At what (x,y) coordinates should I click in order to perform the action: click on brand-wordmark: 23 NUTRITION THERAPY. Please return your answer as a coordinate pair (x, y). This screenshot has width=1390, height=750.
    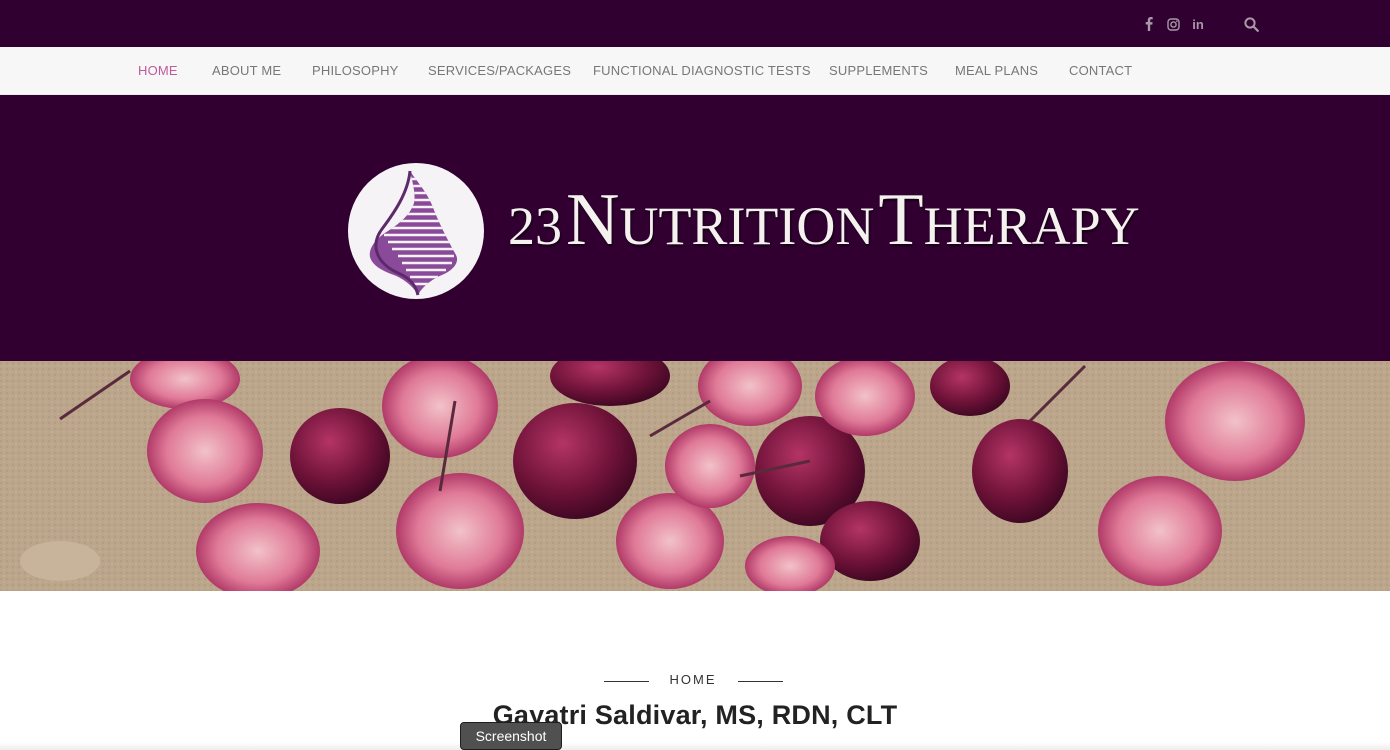
    Looking at the image, I should click on (824, 228).